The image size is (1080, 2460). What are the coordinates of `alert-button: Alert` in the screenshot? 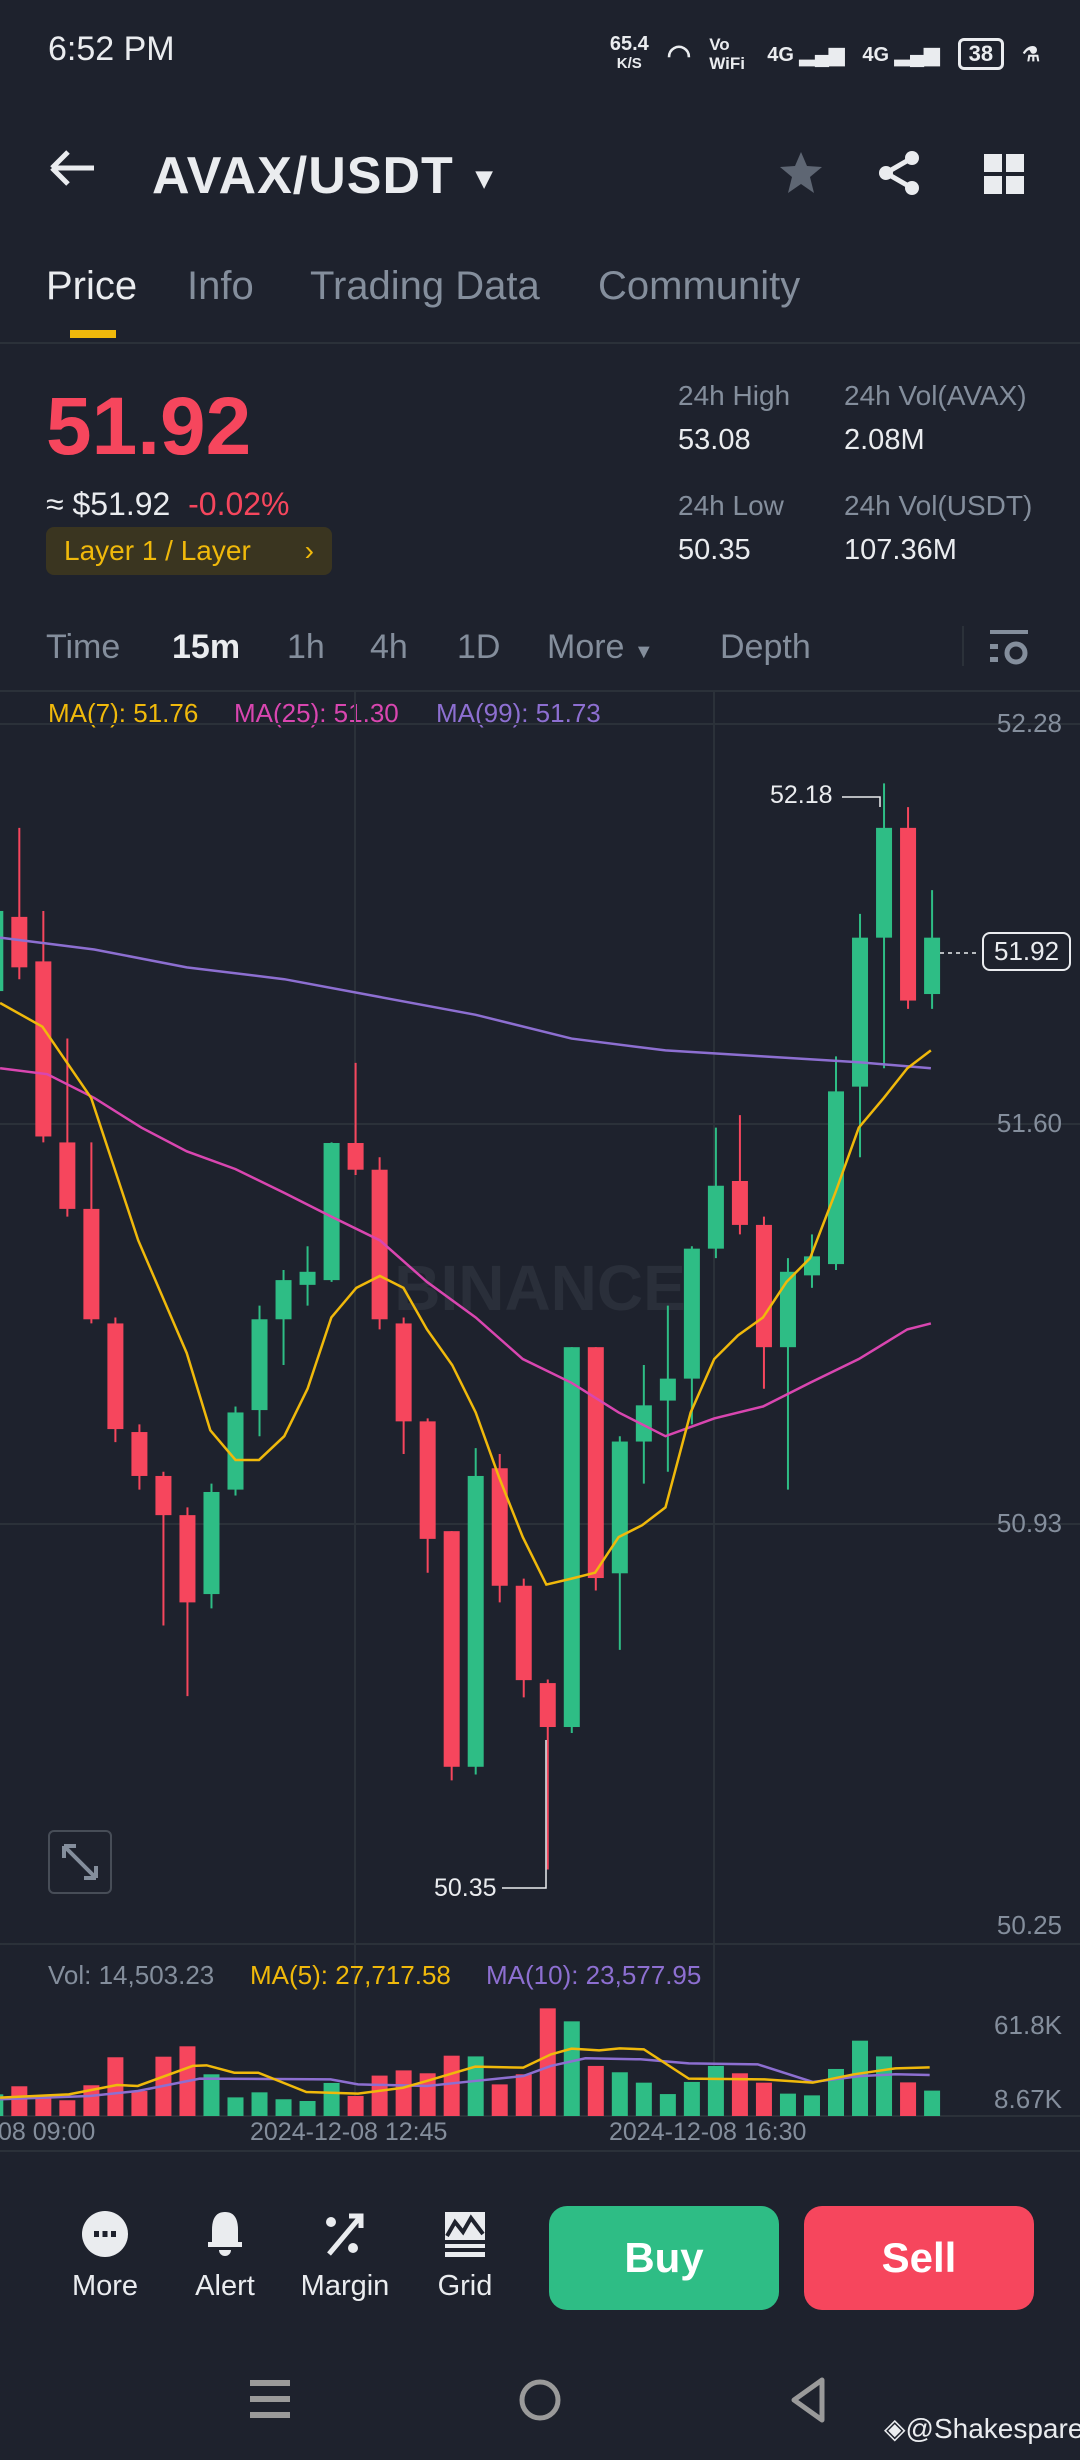 It's located at (225, 2256).